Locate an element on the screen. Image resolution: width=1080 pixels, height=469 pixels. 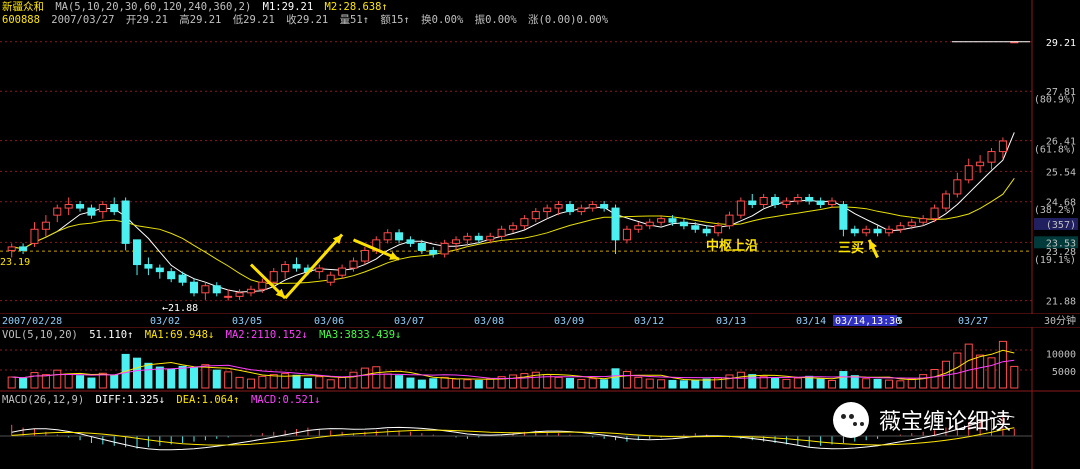
x-axis-label: 03/07 is located at coordinates (409, 321).